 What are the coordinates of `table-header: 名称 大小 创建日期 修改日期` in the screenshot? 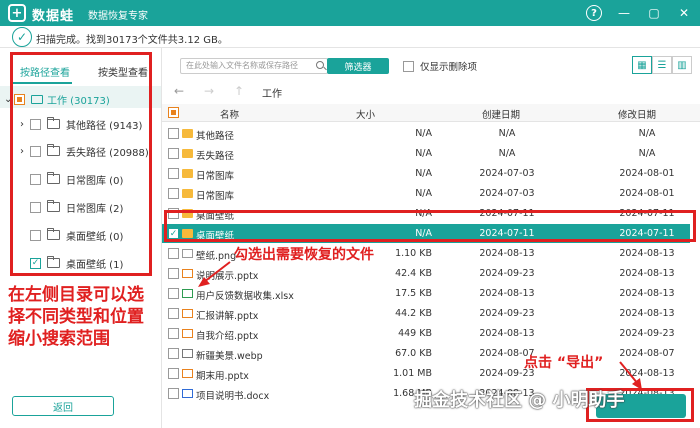 It's located at (431, 113).